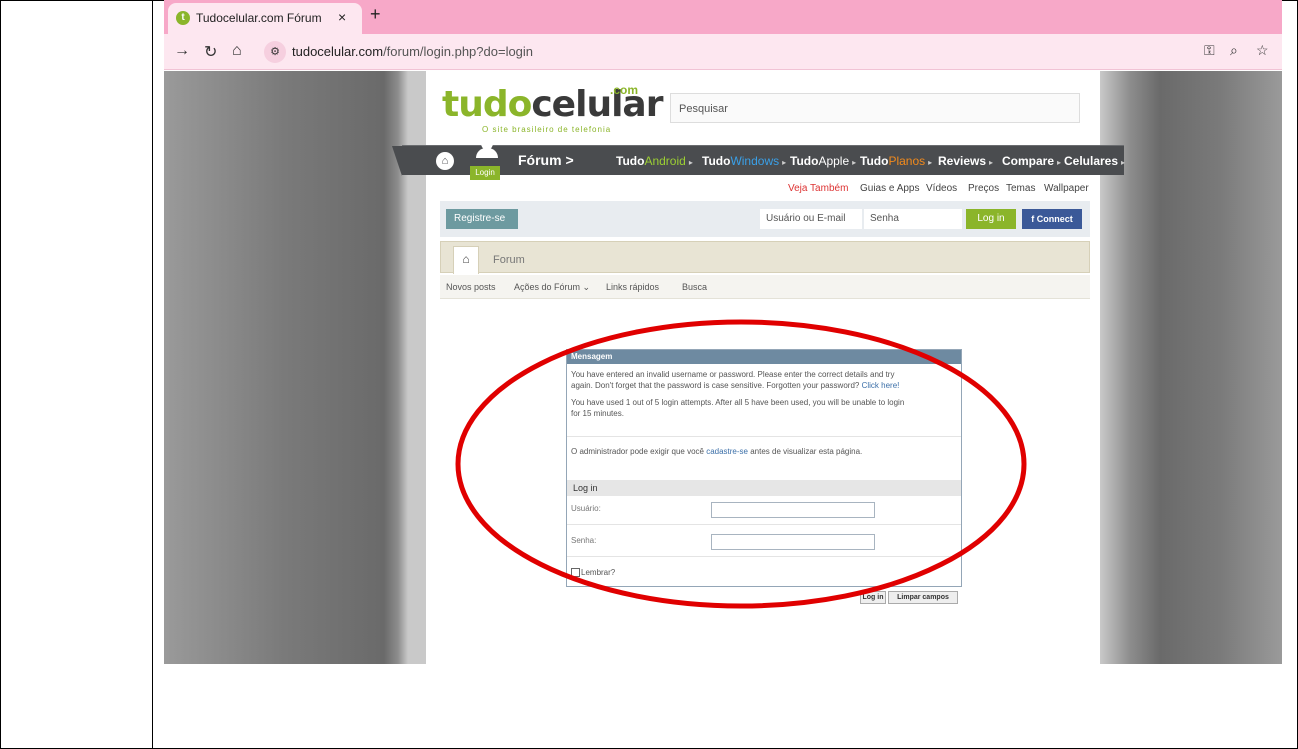 Image resolution: width=1298 pixels, height=749 pixels. I want to click on forgot-password-link: Click here!, so click(881, 385).